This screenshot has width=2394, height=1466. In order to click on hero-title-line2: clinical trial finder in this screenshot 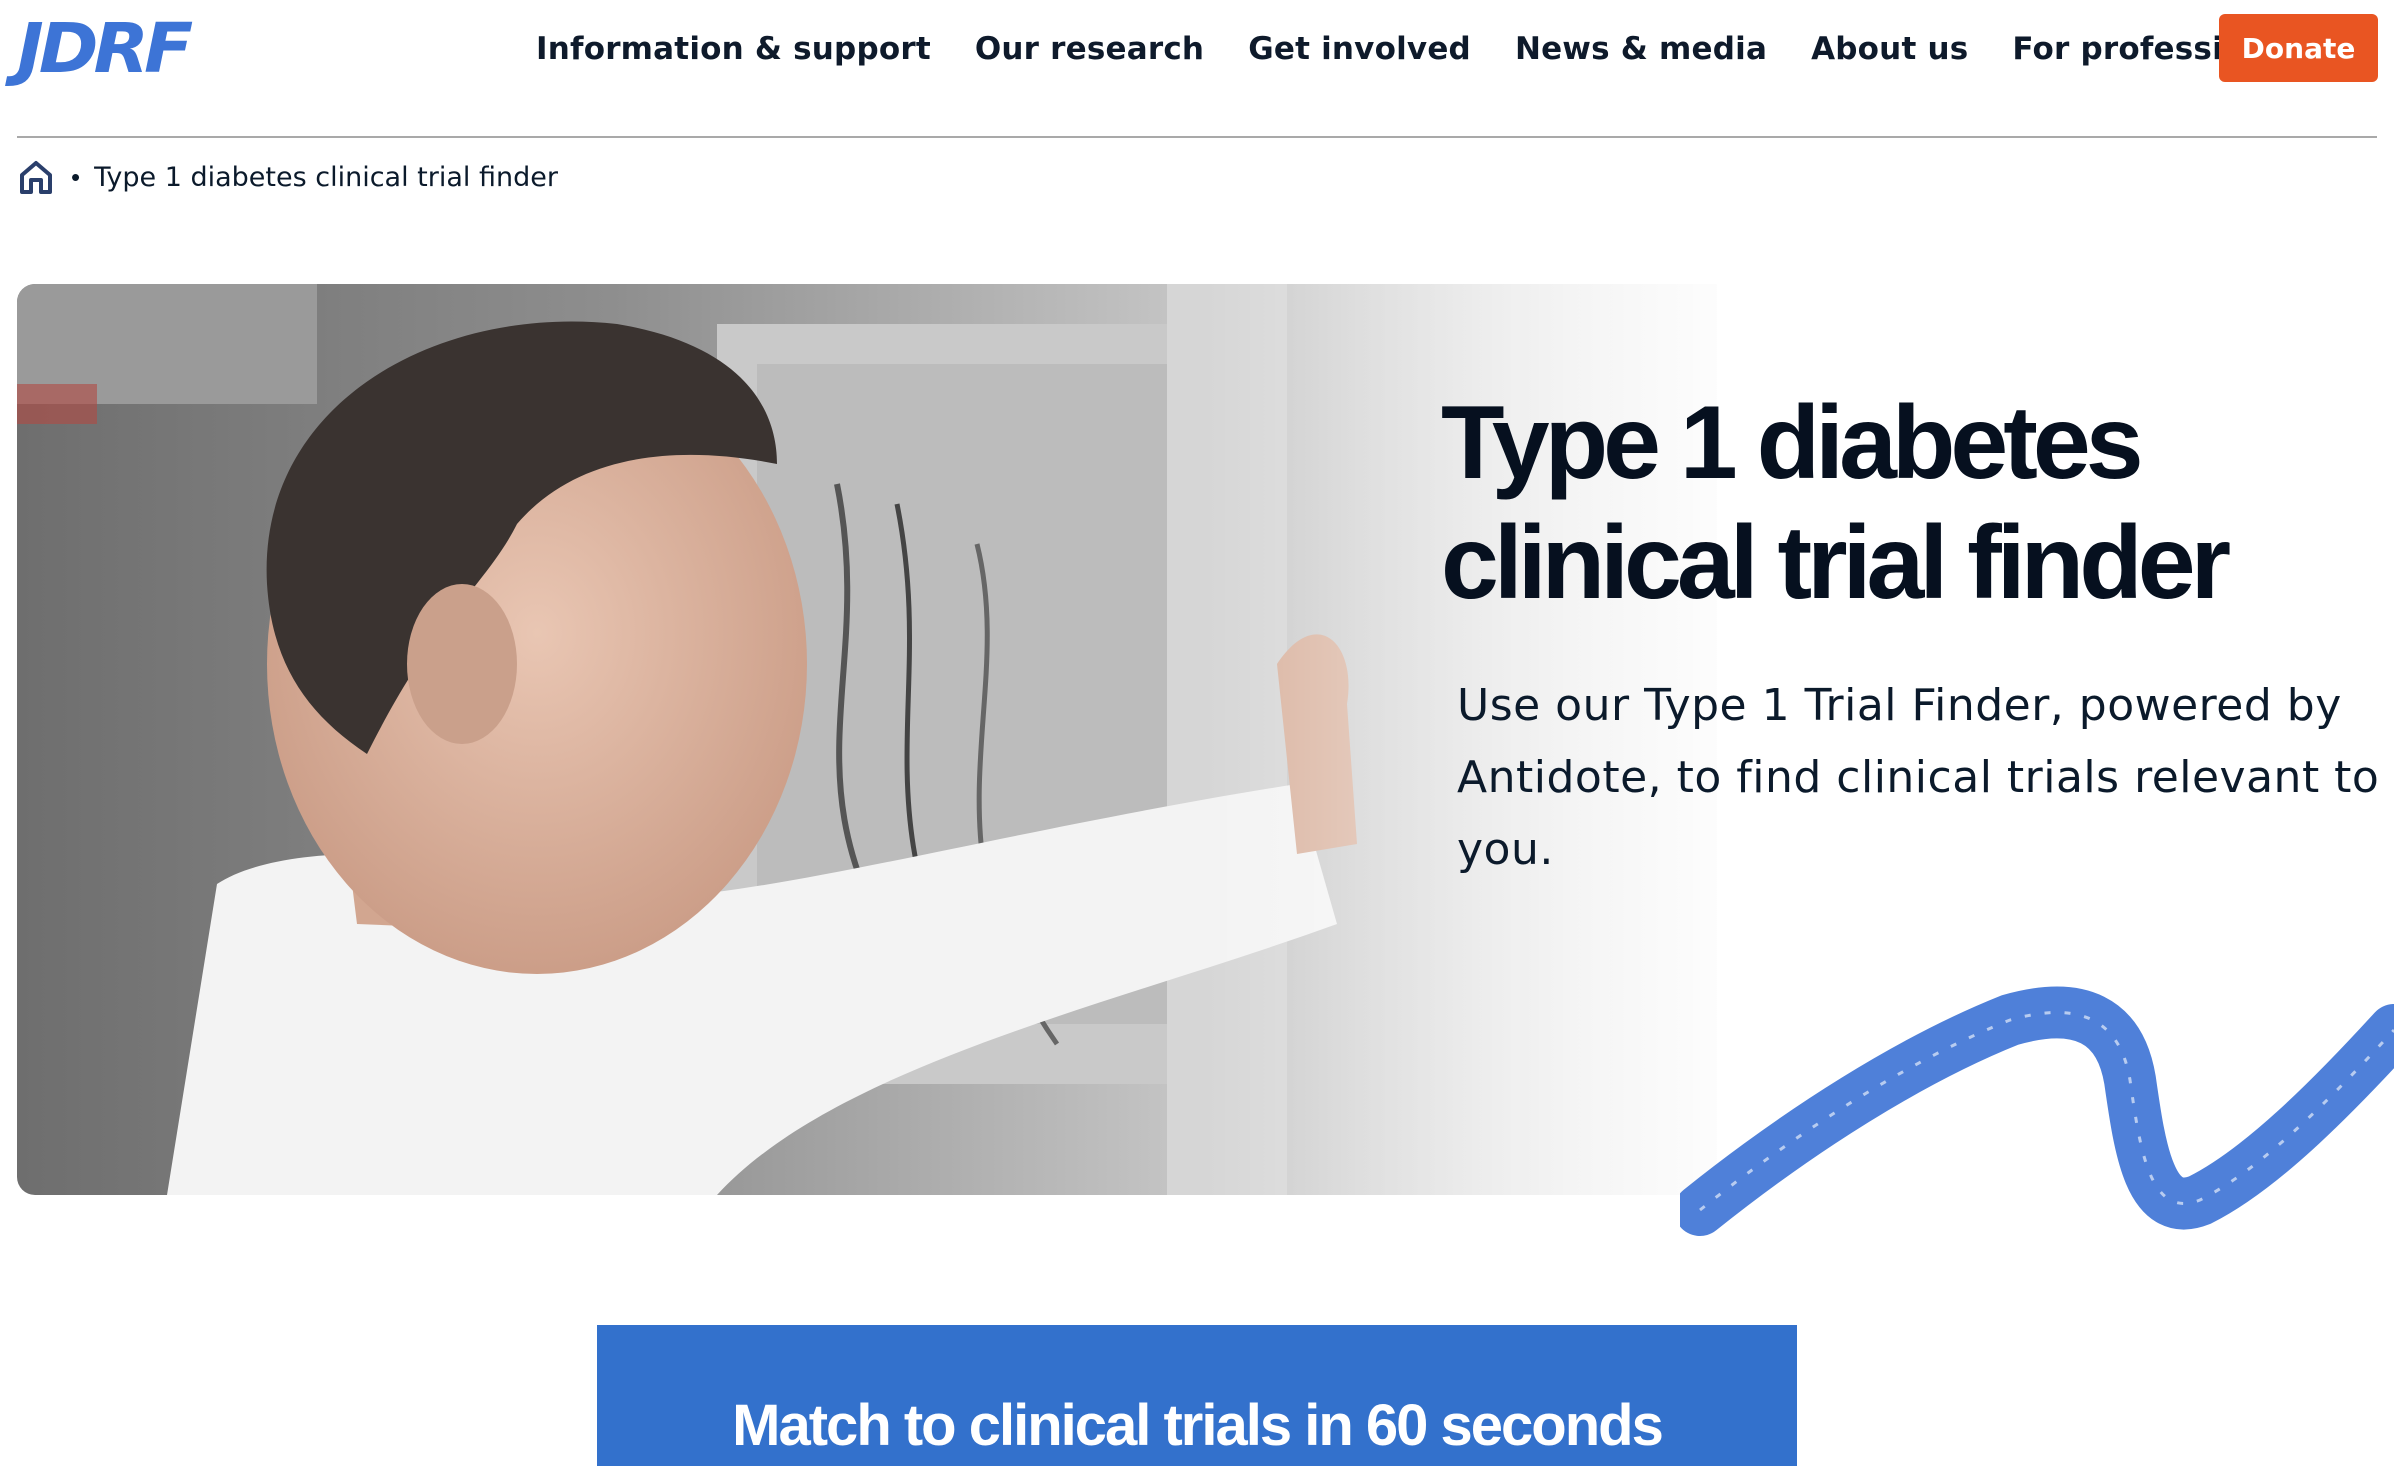, I will do `click(1836, 563)`.